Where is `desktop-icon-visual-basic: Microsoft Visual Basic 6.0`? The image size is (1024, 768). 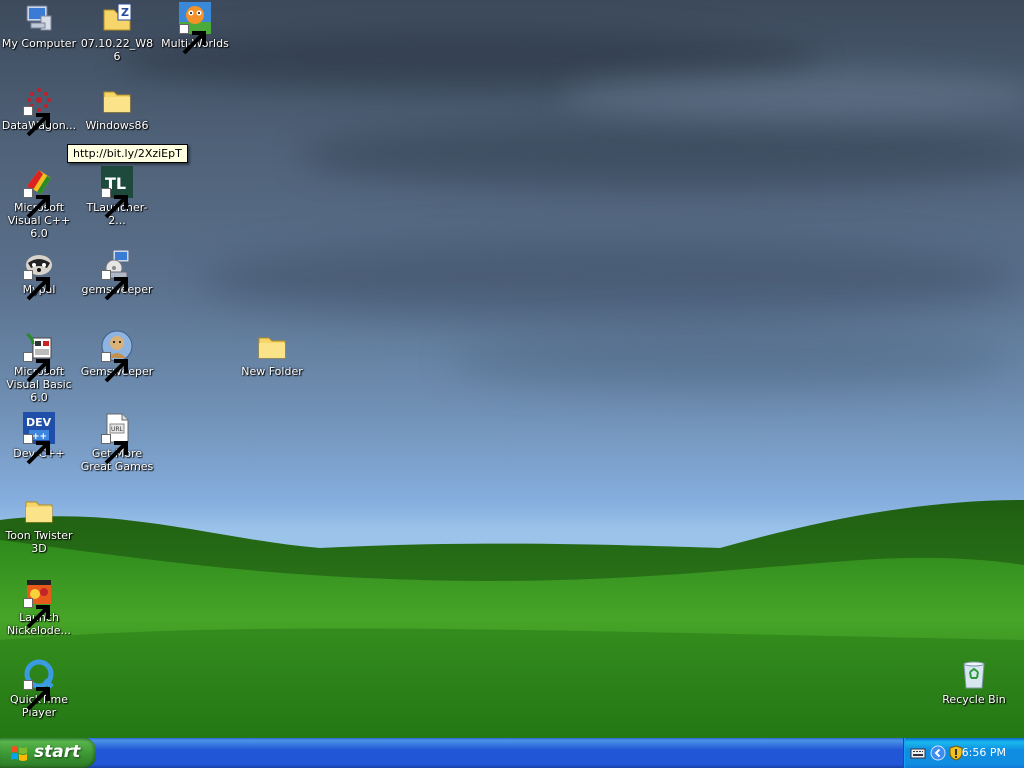 desktop-icon-visual-basic: Microsoft Visual Basic 6.0 is located at coordinates (39, 367).